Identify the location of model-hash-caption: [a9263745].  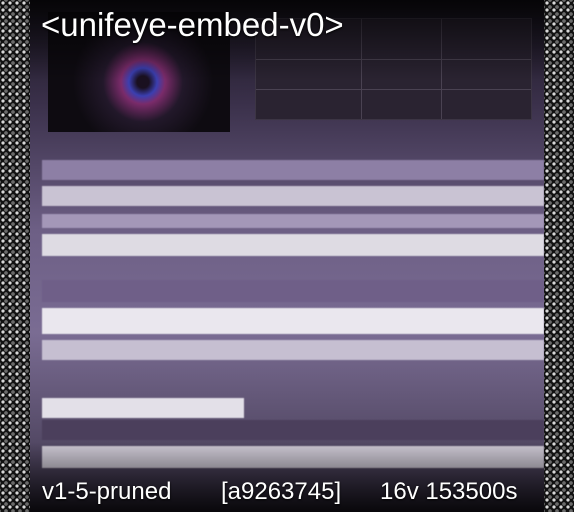
(281, 491).